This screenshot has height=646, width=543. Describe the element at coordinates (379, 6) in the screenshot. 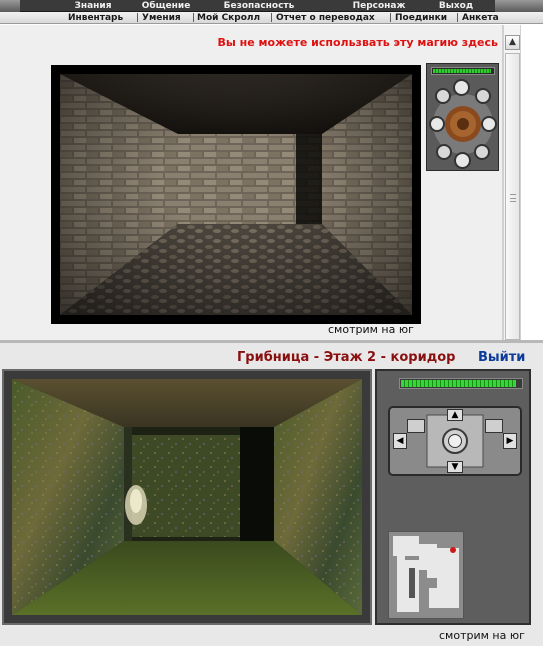

I see `menu-item-character: Персонаж` at that location.